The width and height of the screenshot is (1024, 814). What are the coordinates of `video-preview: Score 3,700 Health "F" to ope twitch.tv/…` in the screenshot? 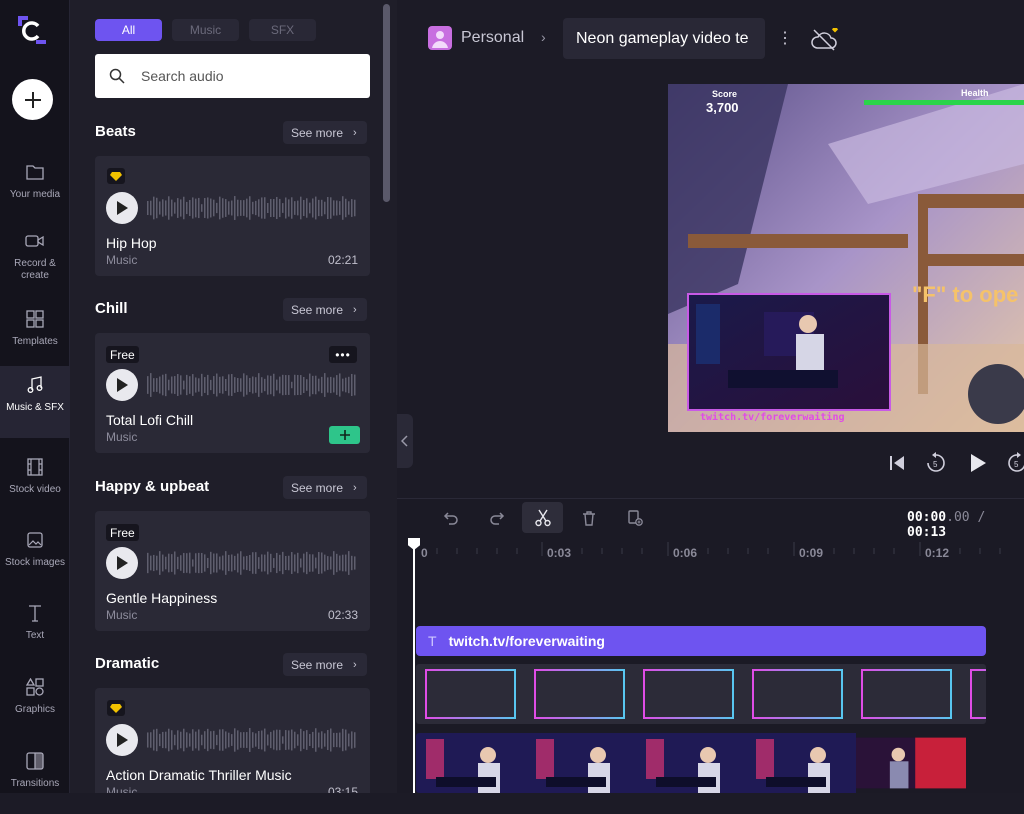 It's located at (846, 258).